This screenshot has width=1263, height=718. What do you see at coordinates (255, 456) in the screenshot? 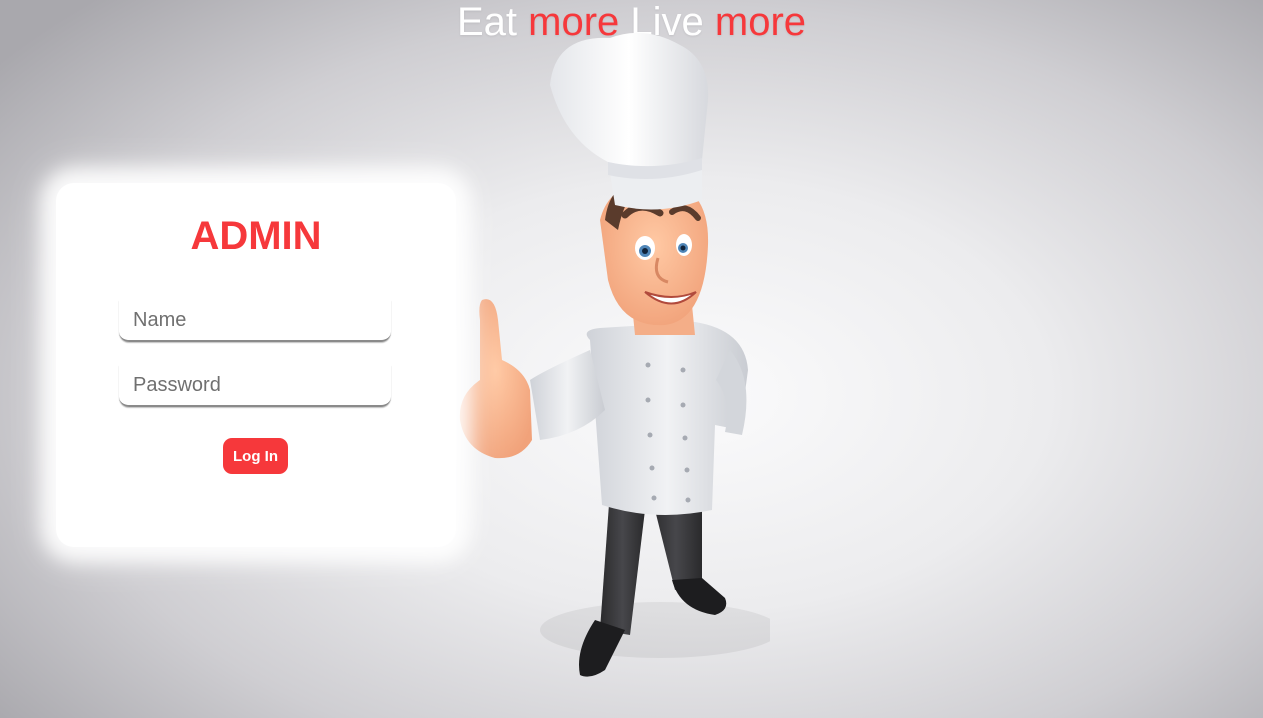
I see `login-button: Log In` at bounding box center [255, 456].